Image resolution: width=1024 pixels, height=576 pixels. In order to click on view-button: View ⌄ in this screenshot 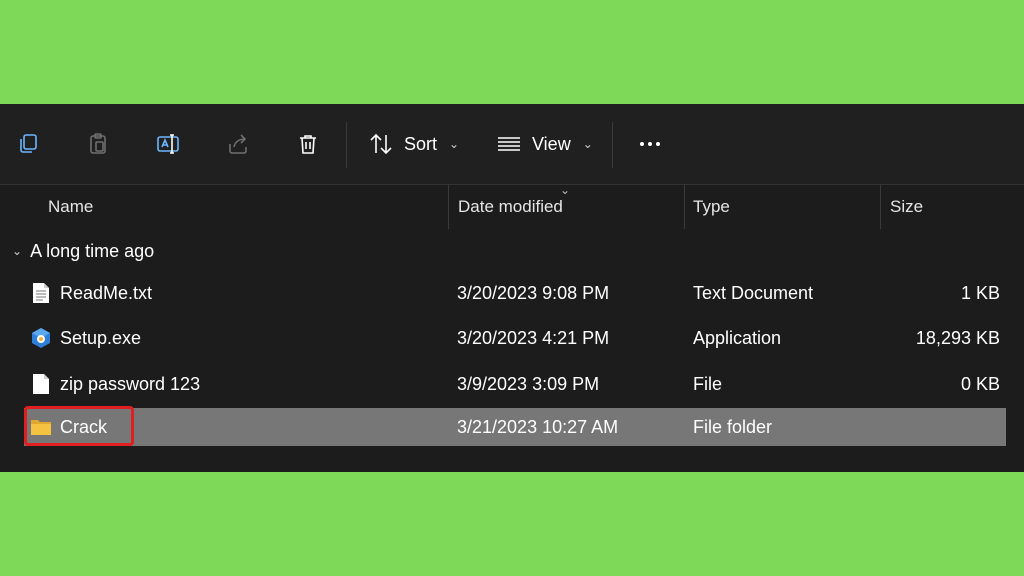, I will do `click(544, 144)`.